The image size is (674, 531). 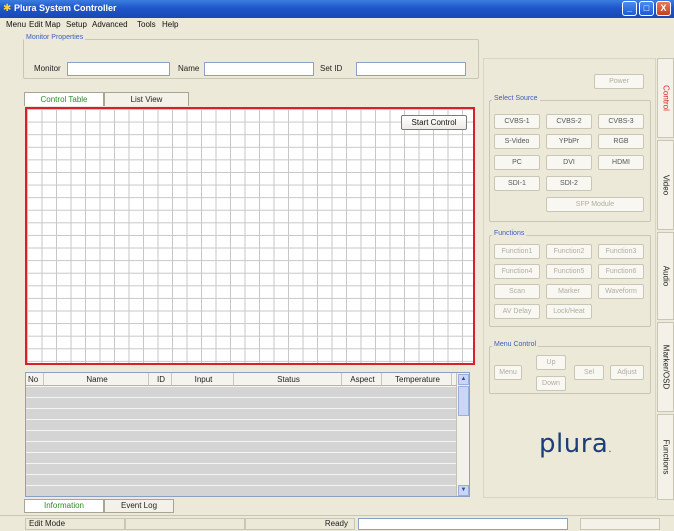 I want to click on source-hdmi-button: HDMI, so click(x=621, y=162).